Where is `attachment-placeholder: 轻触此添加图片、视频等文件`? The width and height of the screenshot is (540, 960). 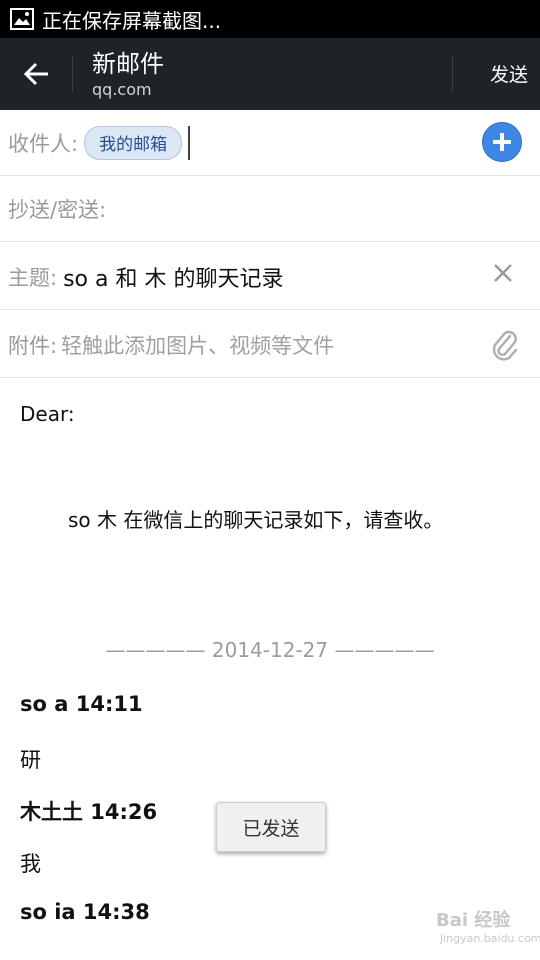 attachment-placeholder: 轻触此添加图片、视频等文件 is located at coordinates (198, 345).